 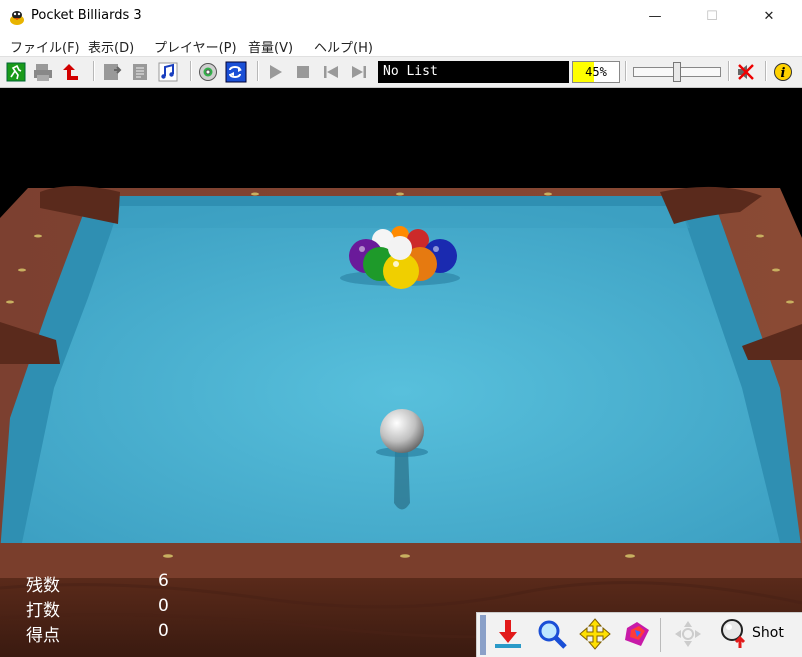 I want to click on shot-button, so click(x=734, y=634).